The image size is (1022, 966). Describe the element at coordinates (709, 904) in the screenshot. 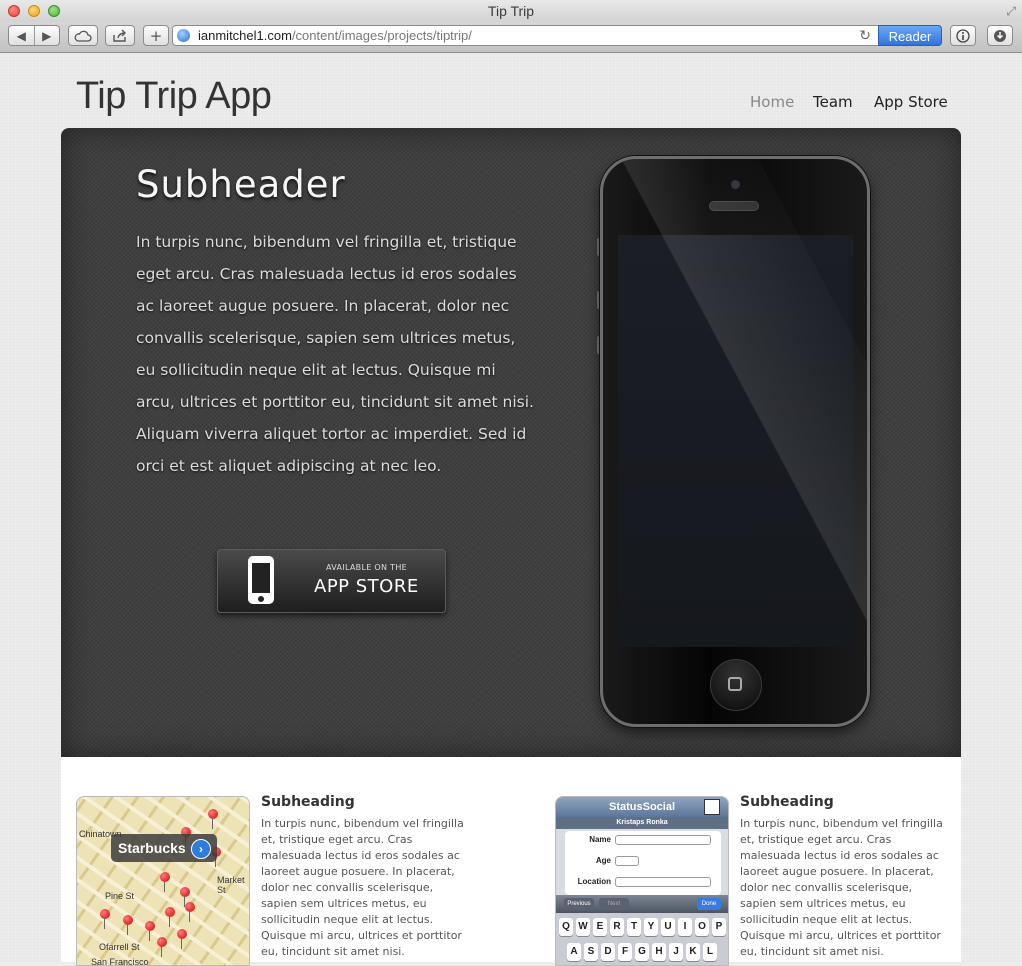

I see `done-button: Done` at that location.